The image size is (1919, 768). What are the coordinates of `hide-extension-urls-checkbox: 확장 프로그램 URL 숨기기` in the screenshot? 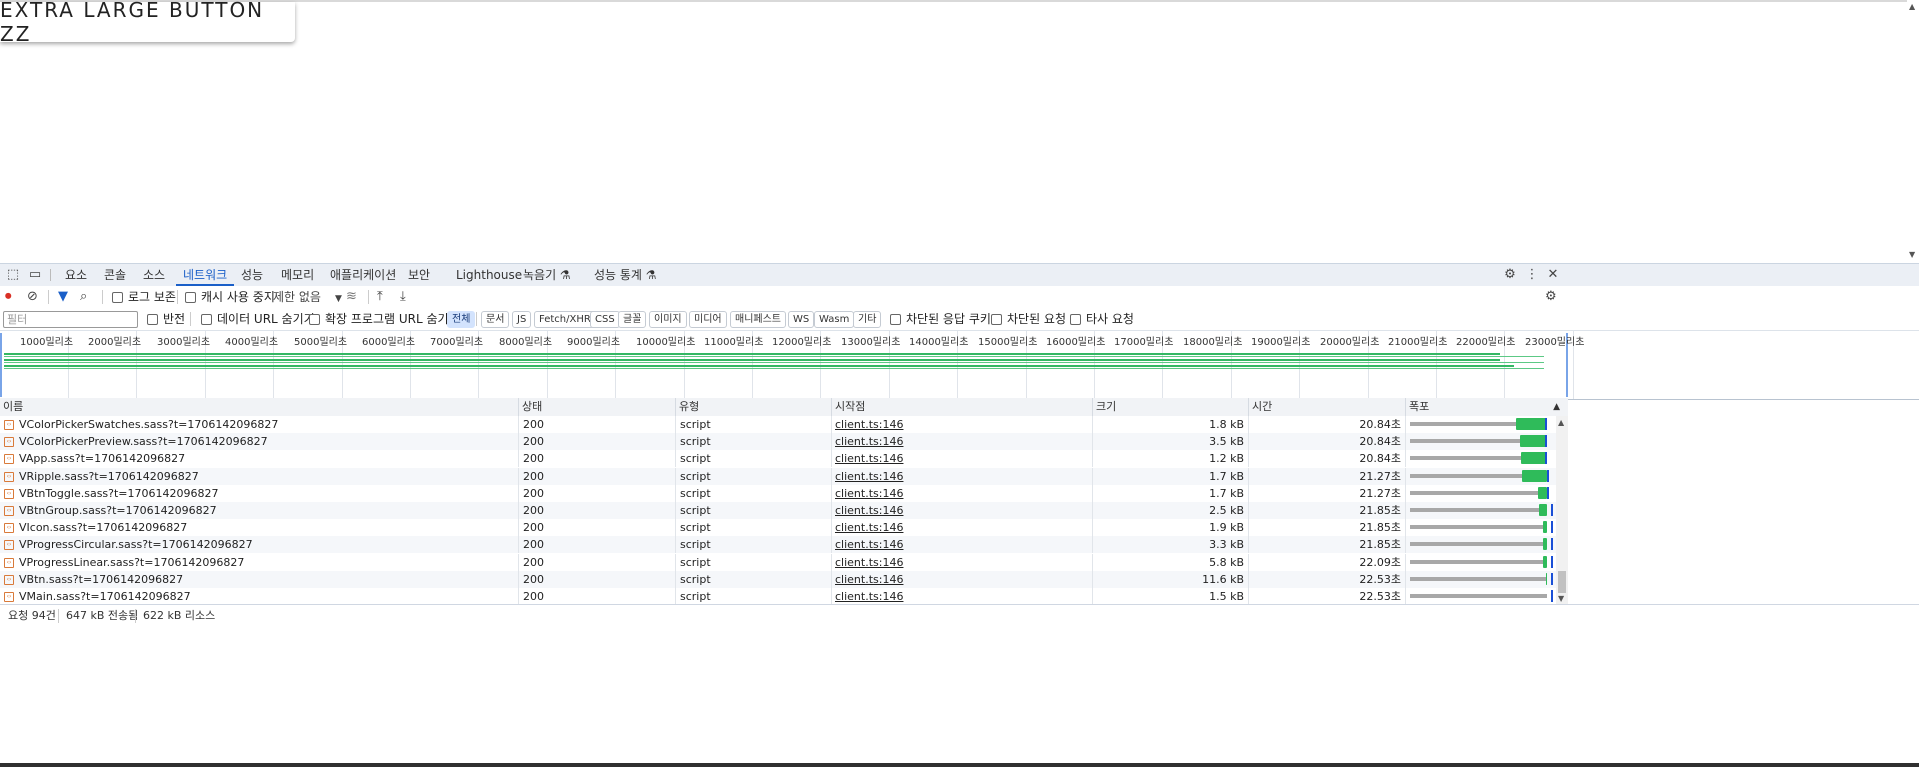 It's located at (384, 319).